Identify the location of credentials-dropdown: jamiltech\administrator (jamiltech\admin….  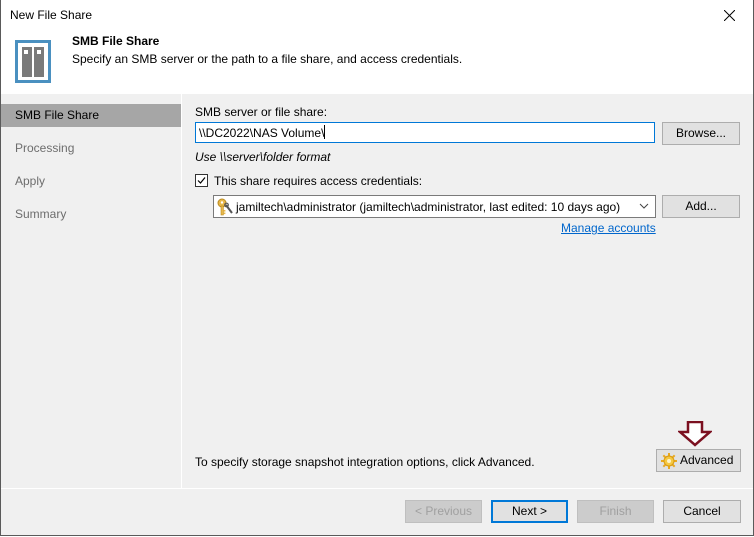
(434, 206).